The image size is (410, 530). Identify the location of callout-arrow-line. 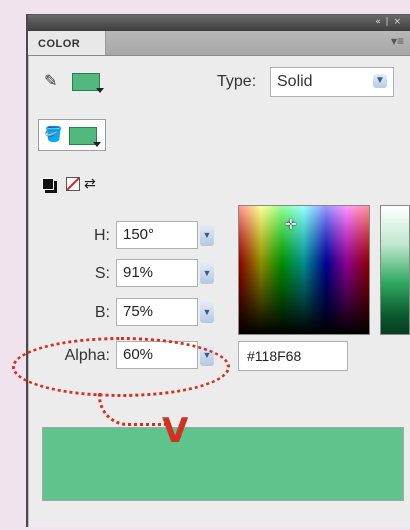
(134, 409).